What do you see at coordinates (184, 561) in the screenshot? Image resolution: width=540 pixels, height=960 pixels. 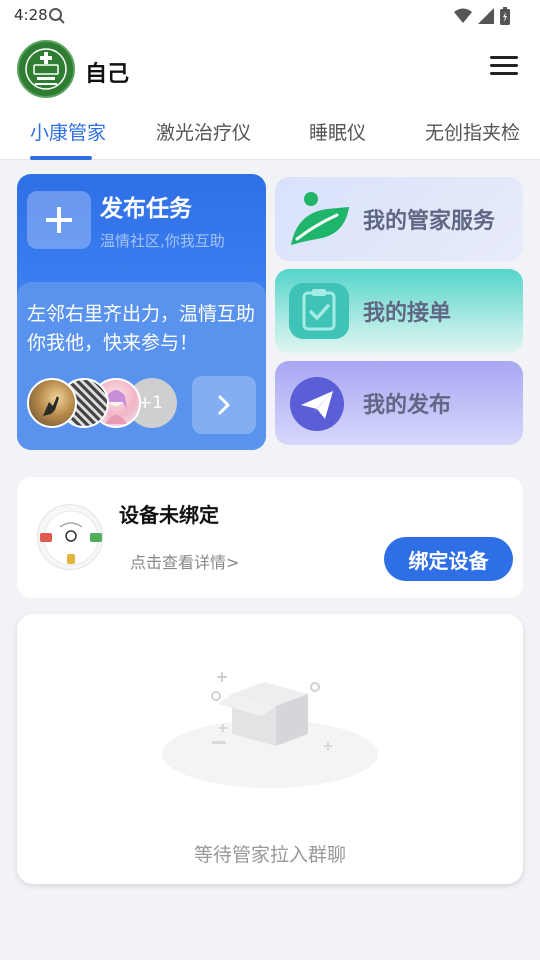 I see `device-detail-link: 点击查看详情>` at bounding box center [184, 561].